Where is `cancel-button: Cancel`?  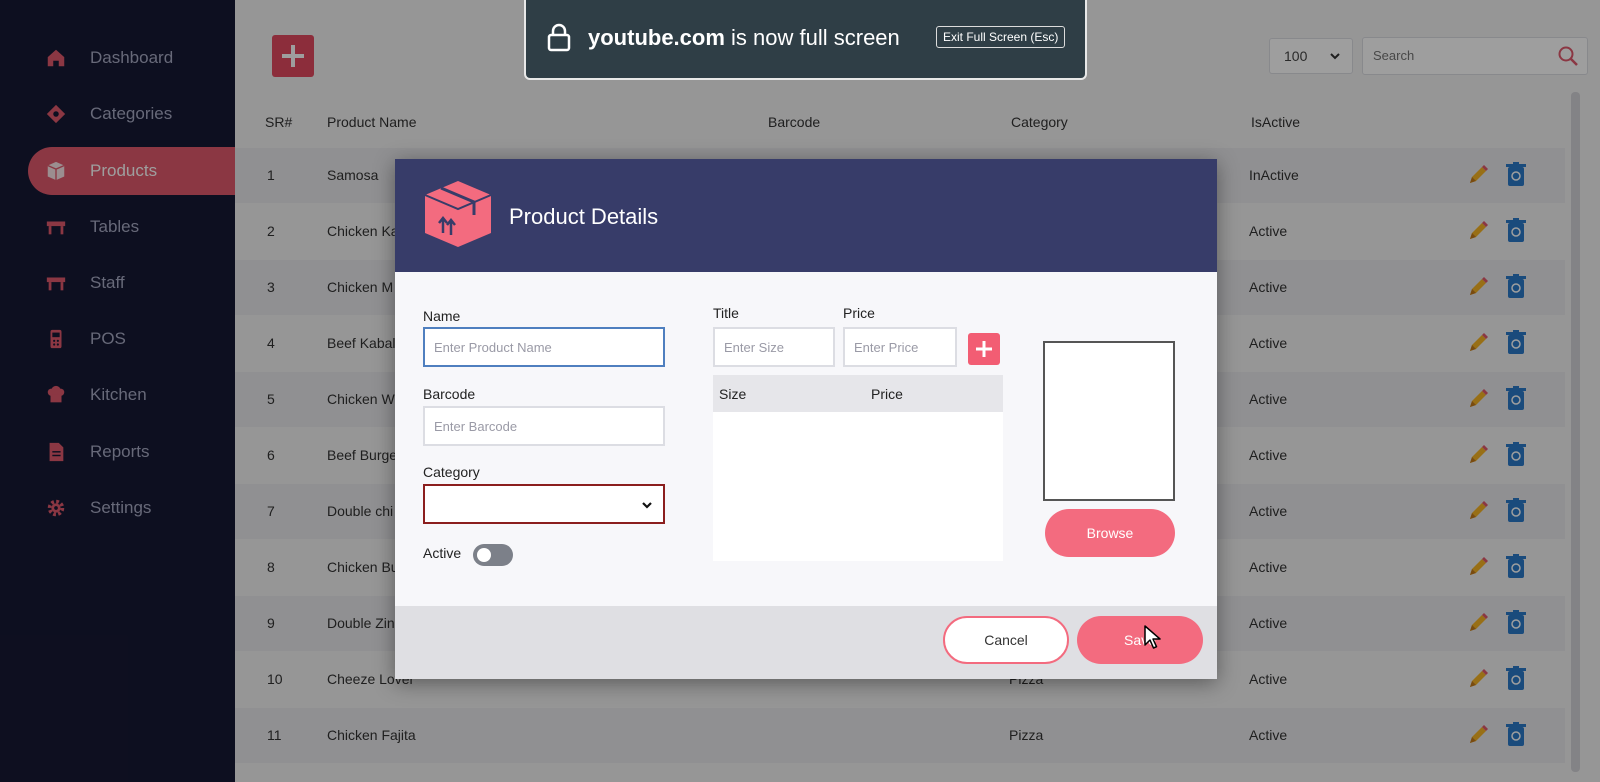 cancel-button: Cancel is located at coordinates (1006, 640).